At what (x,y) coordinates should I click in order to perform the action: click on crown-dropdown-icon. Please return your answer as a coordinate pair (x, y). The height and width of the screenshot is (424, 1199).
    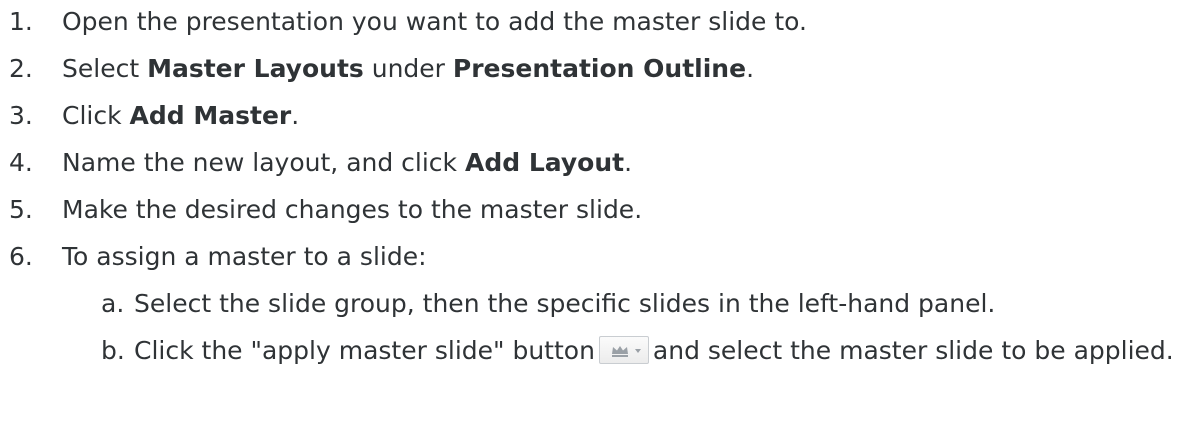
    Looking at the image, I should click on (626, 351).